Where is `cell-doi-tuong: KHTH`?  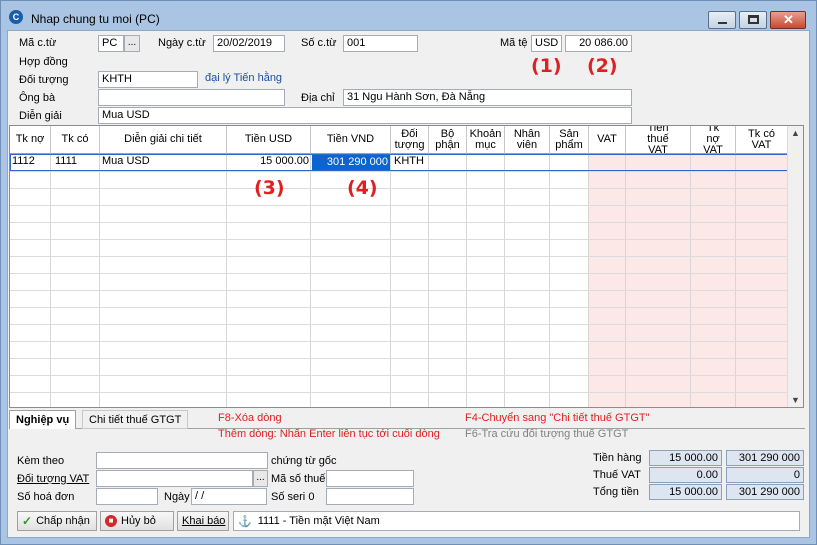 cell-doi-tuong: KHTH is located at coordinates (409, 162).